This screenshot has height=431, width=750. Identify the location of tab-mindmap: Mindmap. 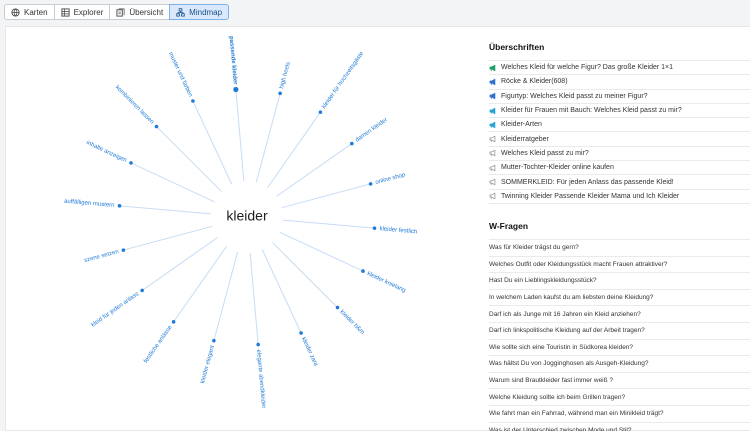
(199, 12).